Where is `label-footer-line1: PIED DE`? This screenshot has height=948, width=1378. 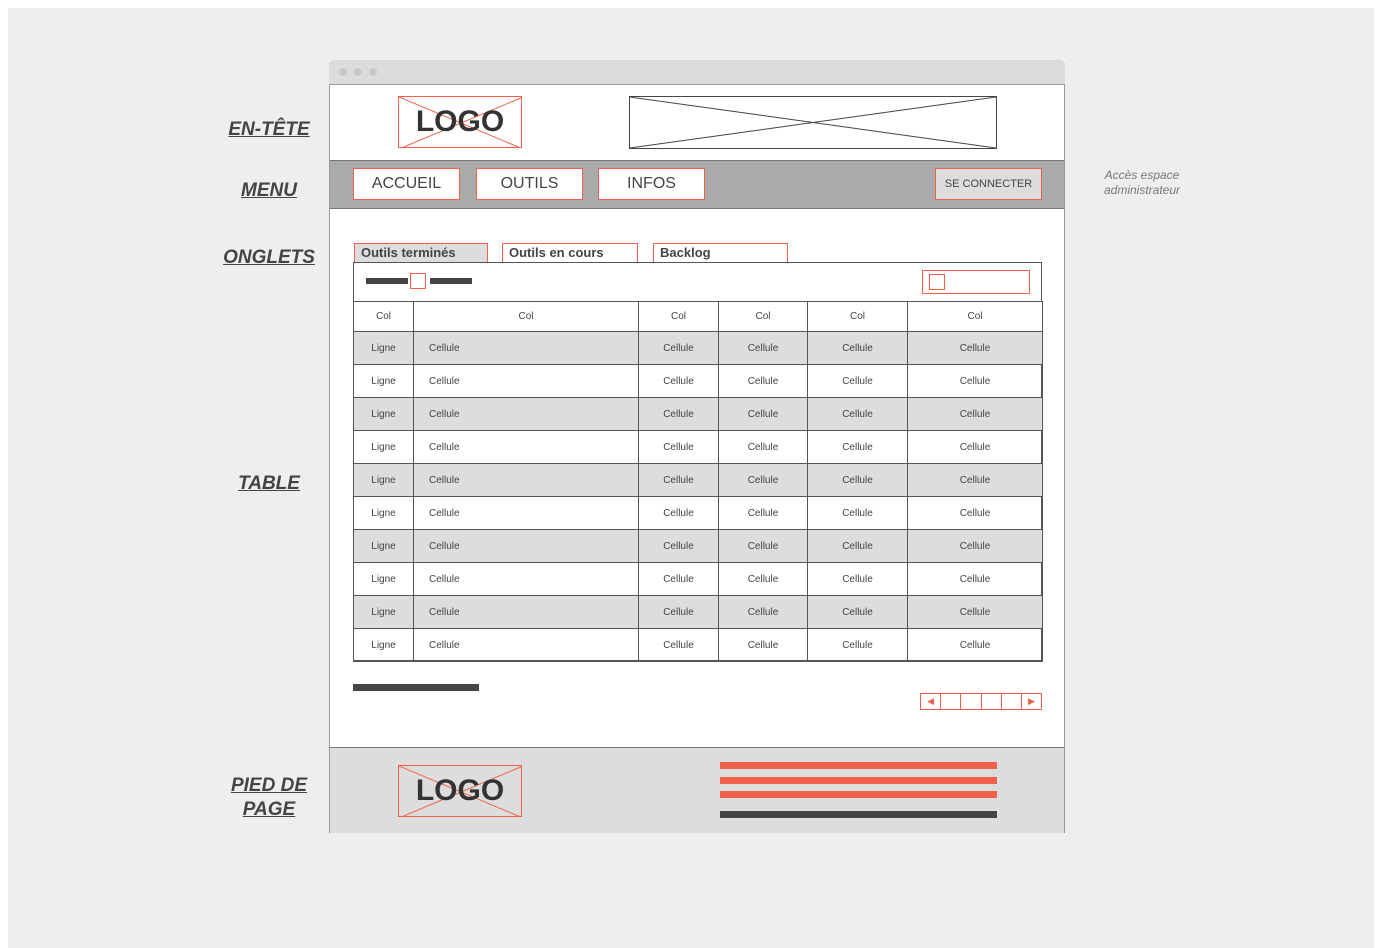 label-footer-line1: PIED DE is located at coordinates (269, 785).